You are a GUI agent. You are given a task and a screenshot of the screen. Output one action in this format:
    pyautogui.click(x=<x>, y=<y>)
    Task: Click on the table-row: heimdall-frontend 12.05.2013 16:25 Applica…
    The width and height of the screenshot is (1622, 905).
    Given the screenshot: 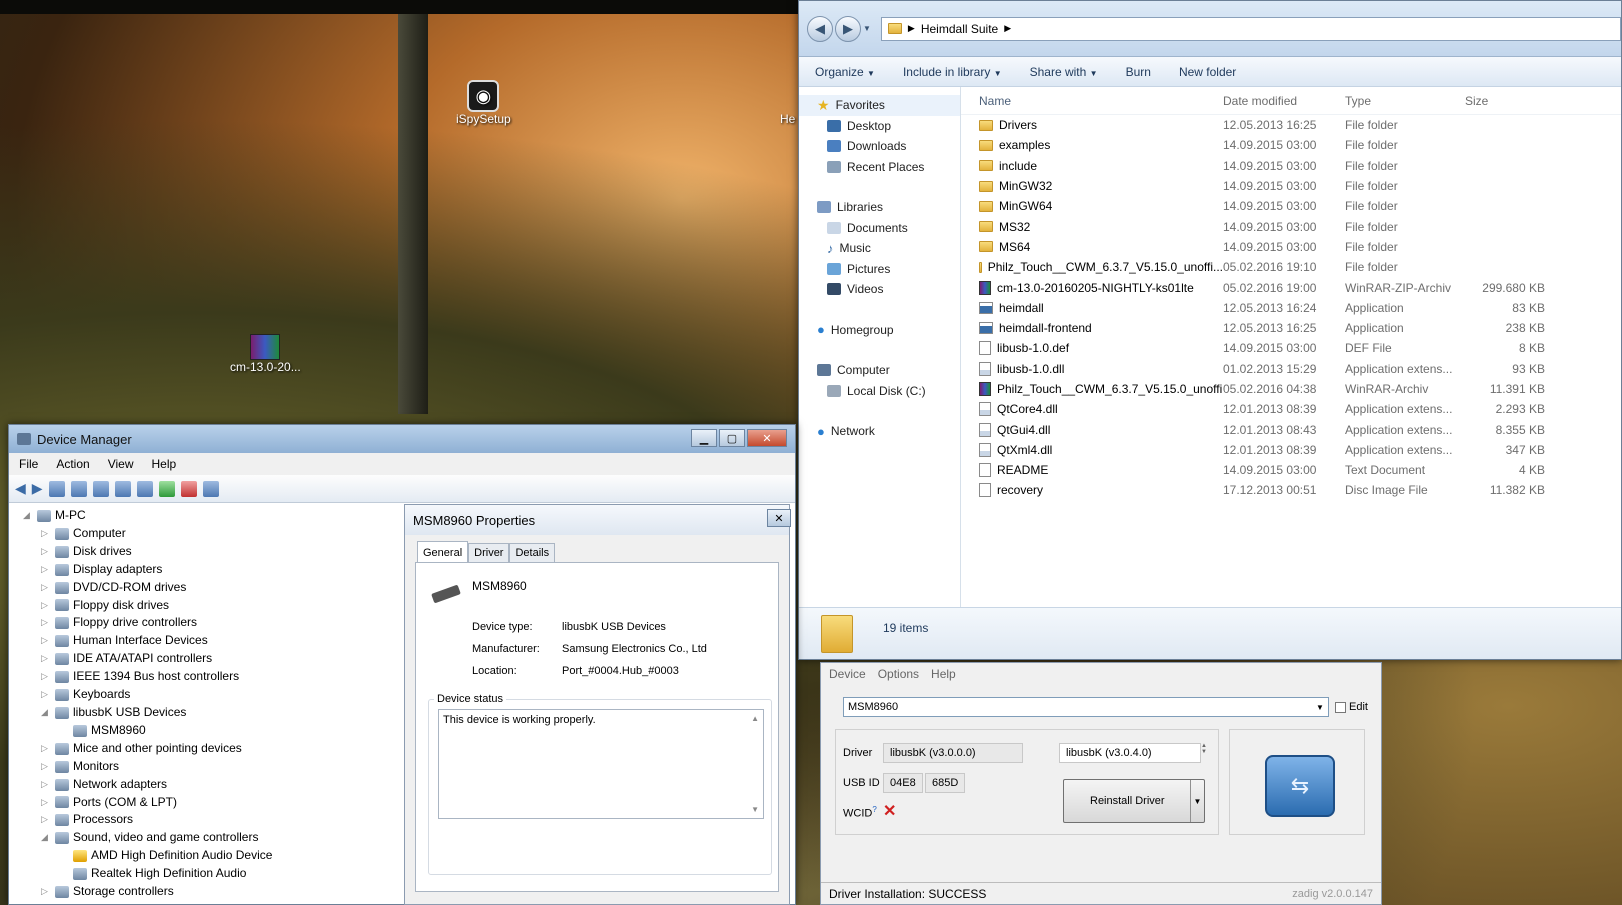 What is the action you would take?
    pyautogui.click(x=1291, y=328)
    